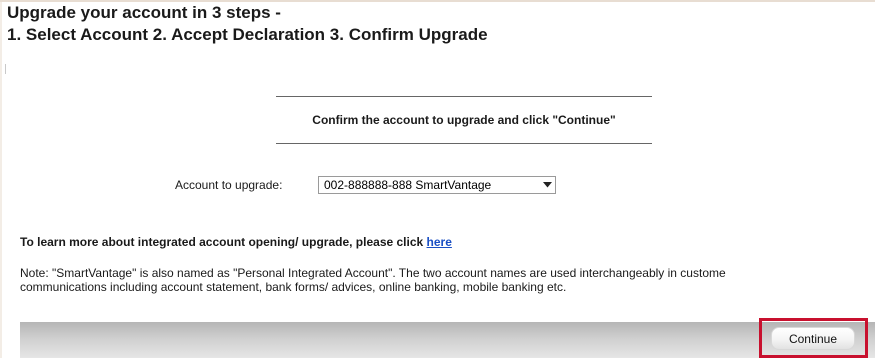 The width and height of the screenshot is (875, 358). Describe the element at coordinates (547, 185) in the screenshot. I see `chevron-down-icon` at that location.